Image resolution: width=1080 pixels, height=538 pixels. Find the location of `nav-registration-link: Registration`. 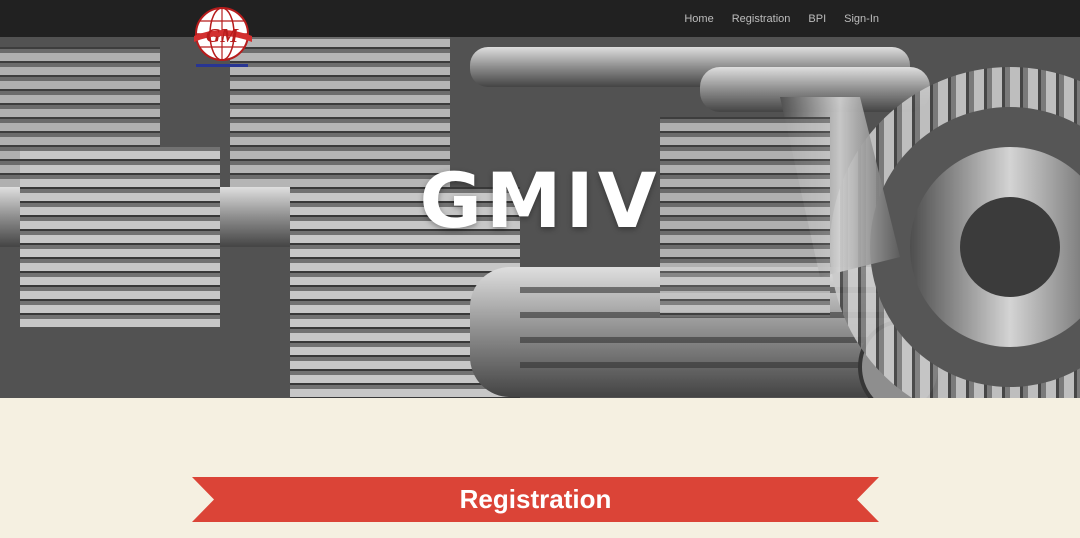

nav-registration-link: Registration is located at coordinates (761, 19).